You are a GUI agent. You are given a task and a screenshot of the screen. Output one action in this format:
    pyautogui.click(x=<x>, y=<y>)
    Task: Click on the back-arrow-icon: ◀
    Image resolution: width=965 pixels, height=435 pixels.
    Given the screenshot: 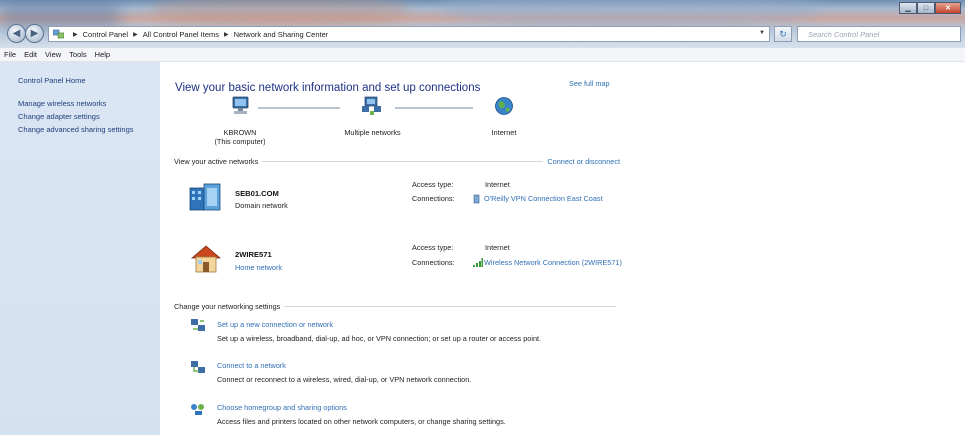 What is the action you would take?
    pyautogui.click(x=16, y=33)
    